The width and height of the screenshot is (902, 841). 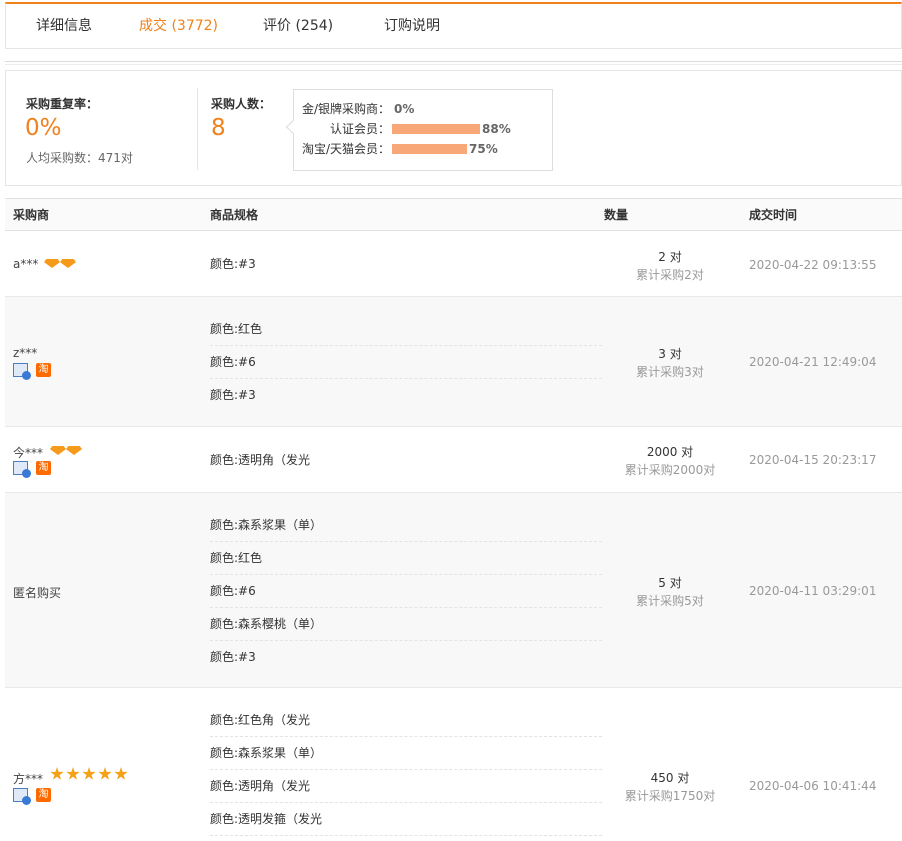 I want to click on total-purchased: 累计采购1750对, so click(x=670, y=796).